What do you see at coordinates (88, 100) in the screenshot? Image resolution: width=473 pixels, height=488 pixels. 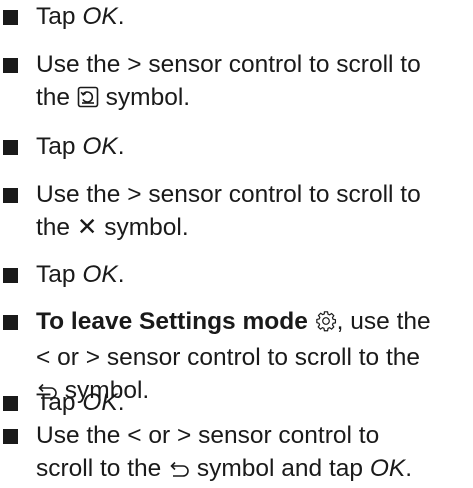 I see `memory-icon` at bounding box center [88, 100].